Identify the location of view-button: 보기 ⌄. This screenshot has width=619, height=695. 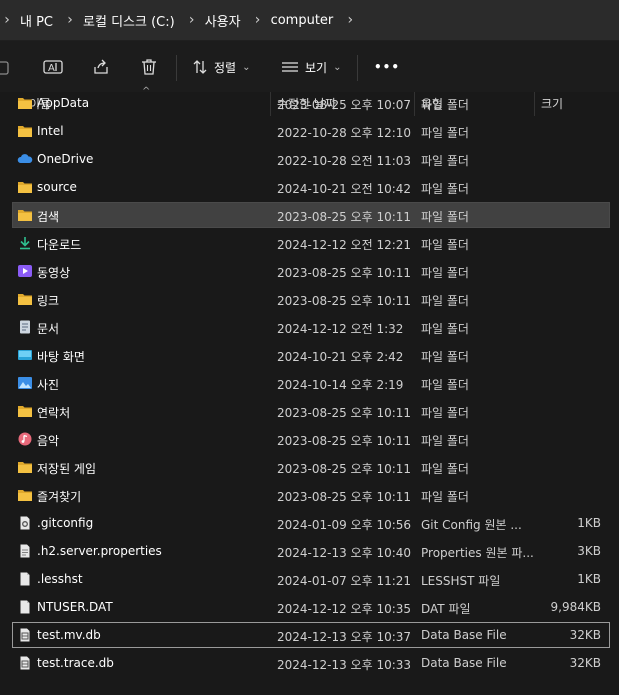
(311, 67).